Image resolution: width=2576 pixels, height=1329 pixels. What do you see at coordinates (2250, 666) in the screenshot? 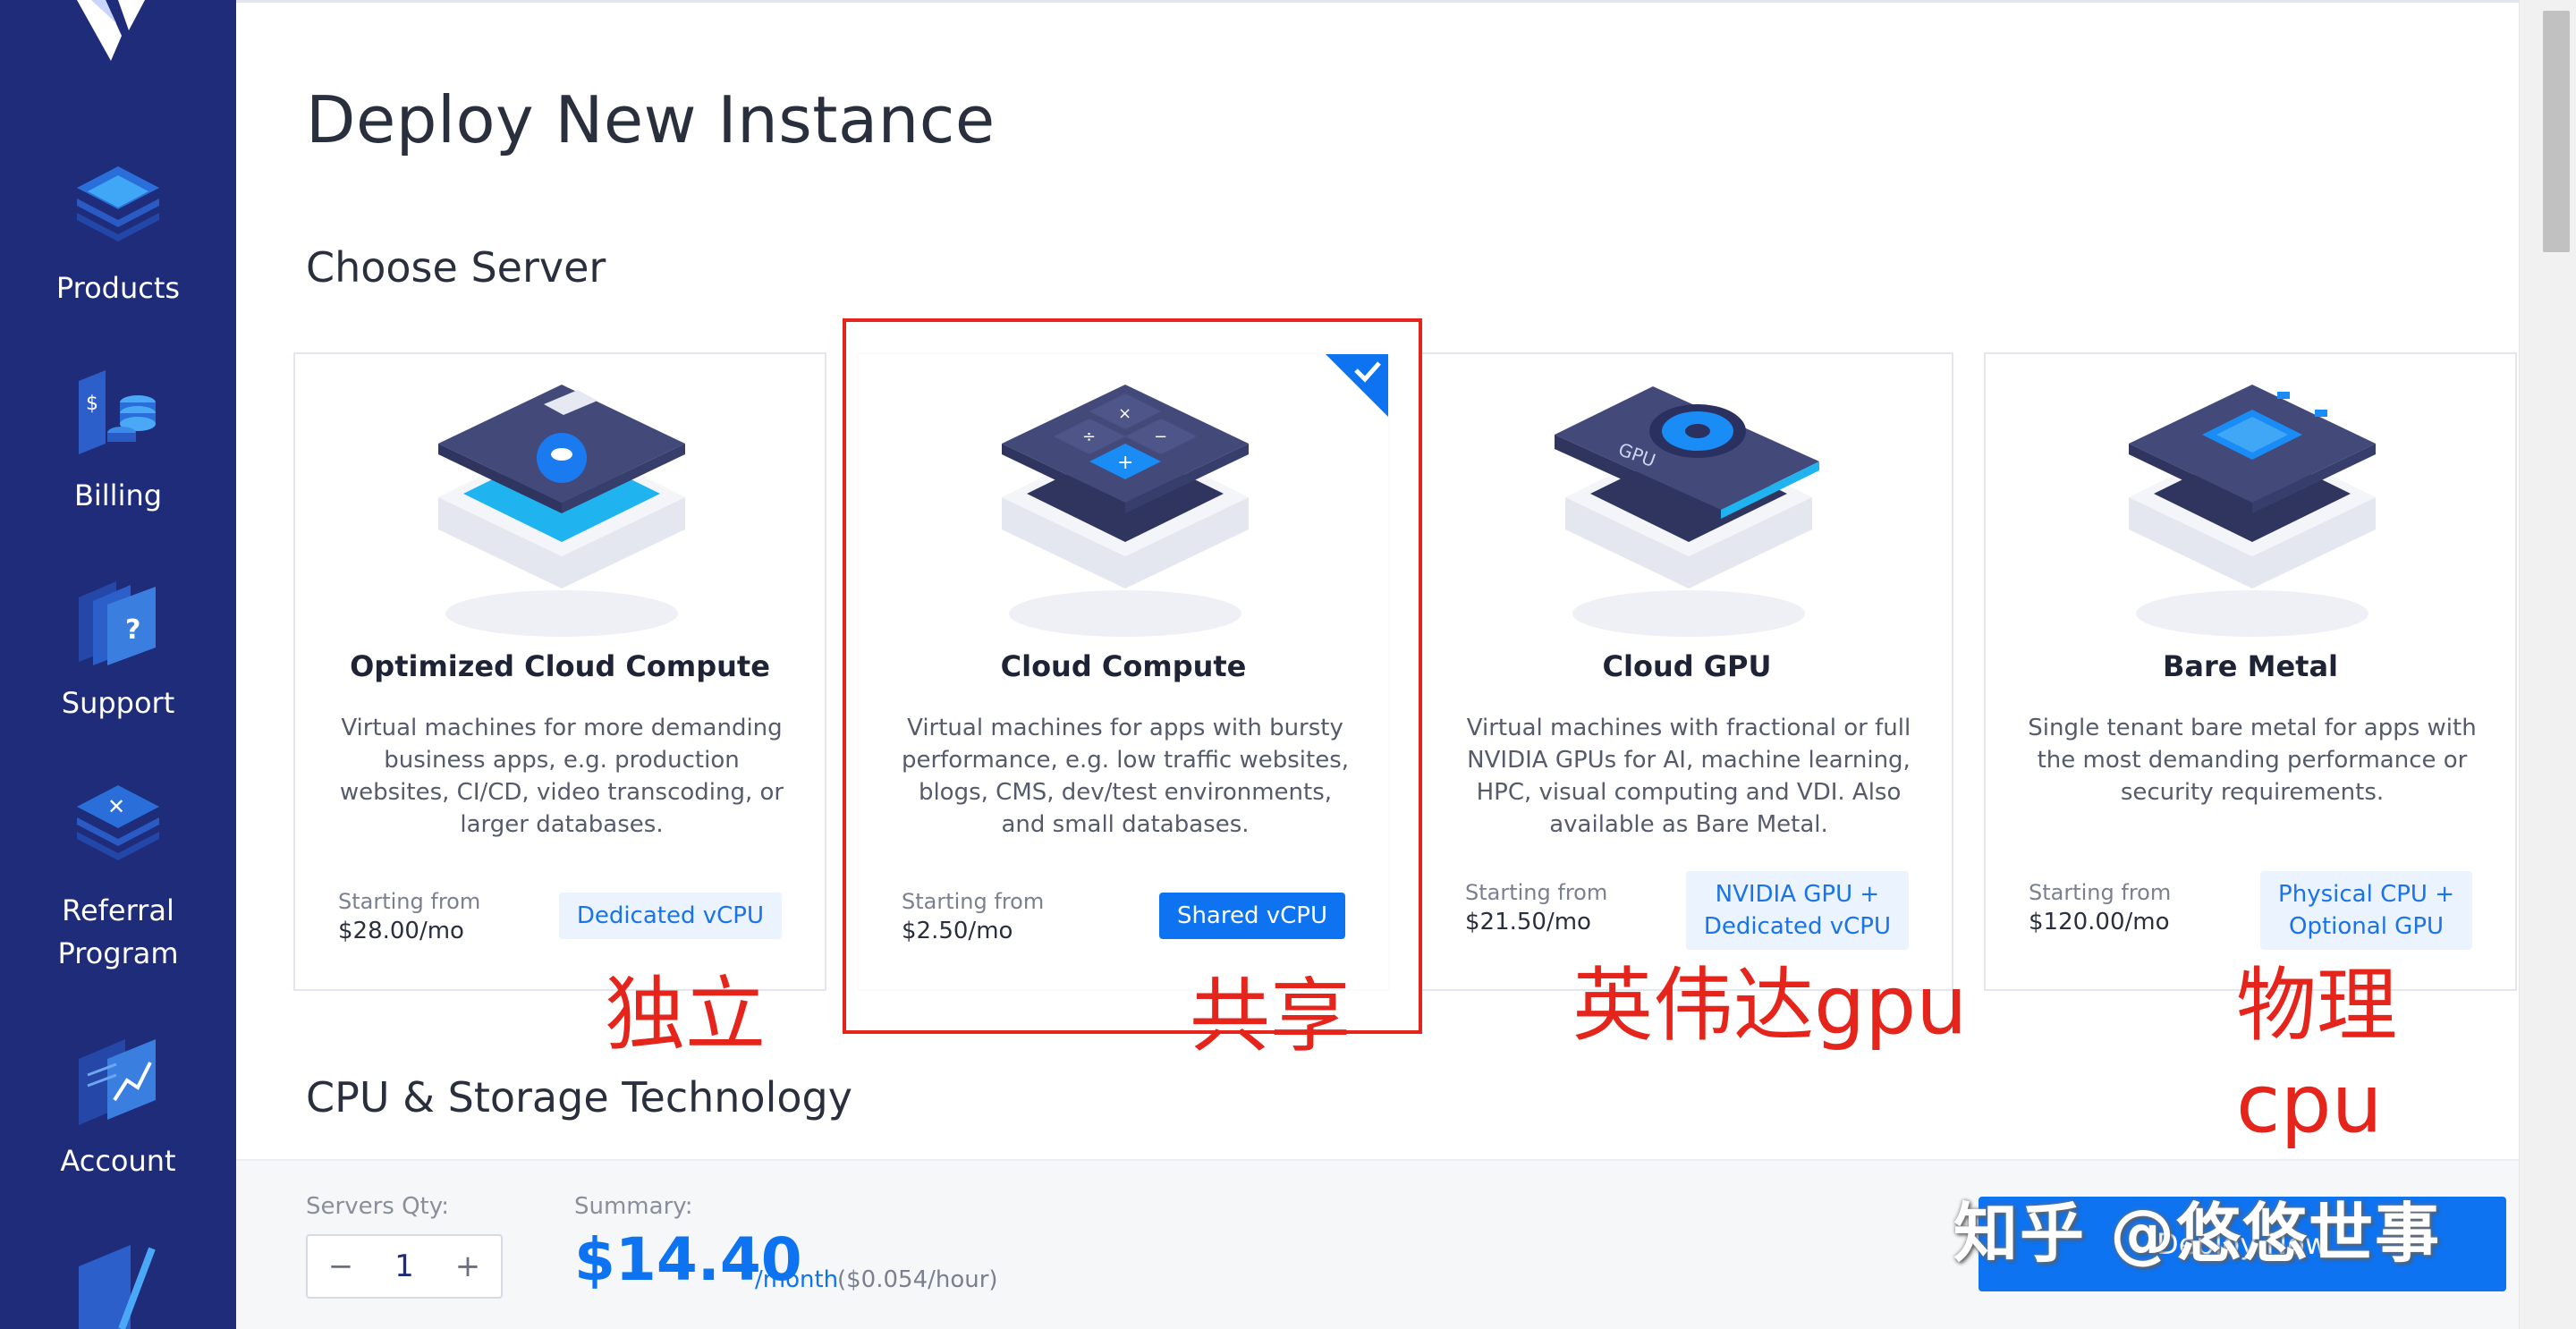
I see `card-title: Bare Metal` at bounding box center [2250, 666].